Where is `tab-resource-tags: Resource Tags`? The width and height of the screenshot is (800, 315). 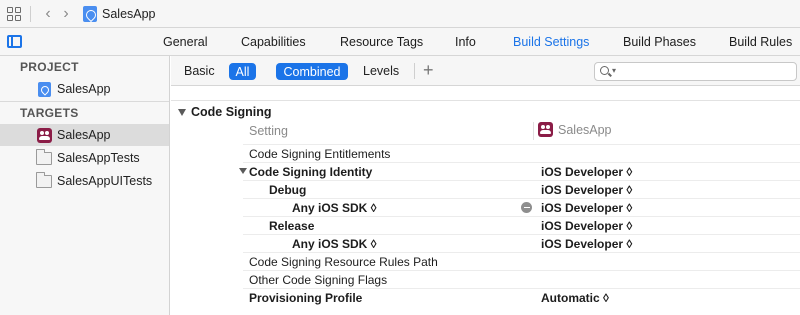
tab-resource-tags: Resource Tags is located at coordinates (381, 42).